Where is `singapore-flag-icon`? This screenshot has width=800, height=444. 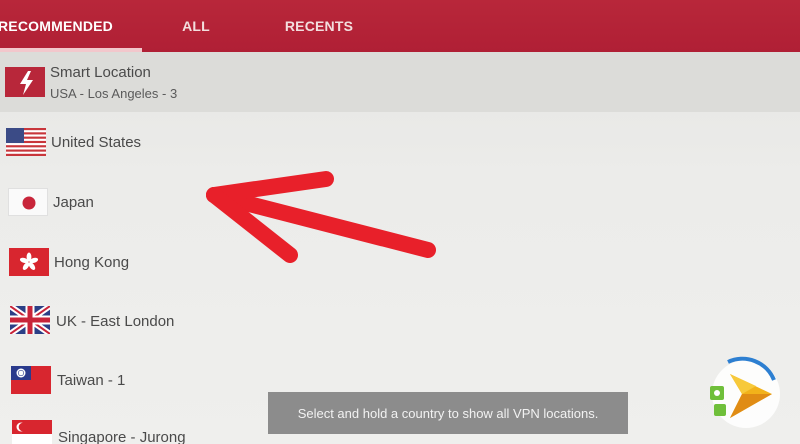 singapore-flag-icon is located at coordinates (32, 432).